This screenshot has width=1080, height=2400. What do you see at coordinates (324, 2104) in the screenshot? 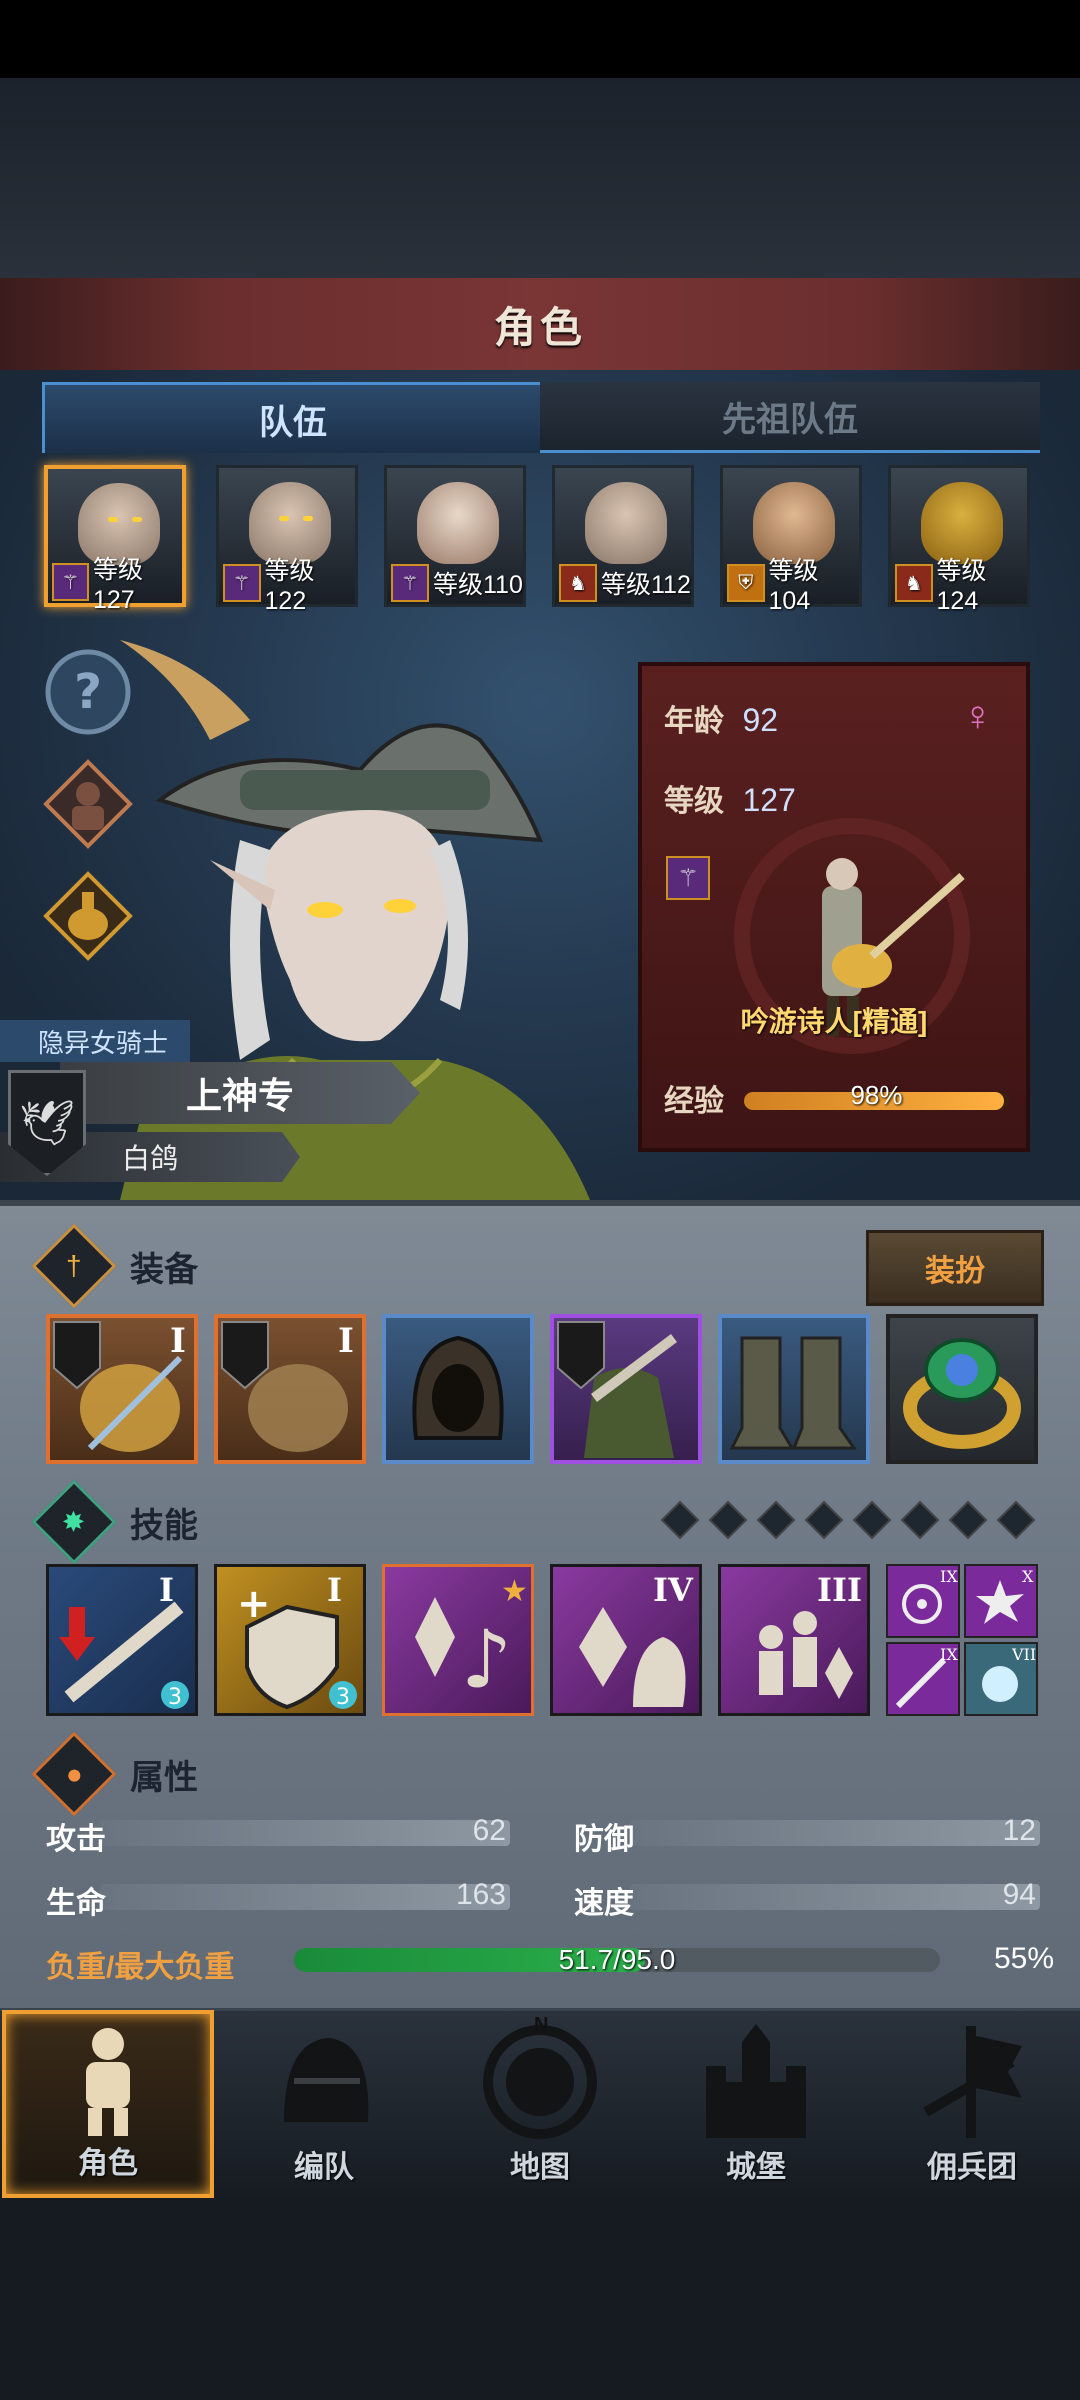
I see `nav-formation: 编队` at bounding box center [324, 2104].